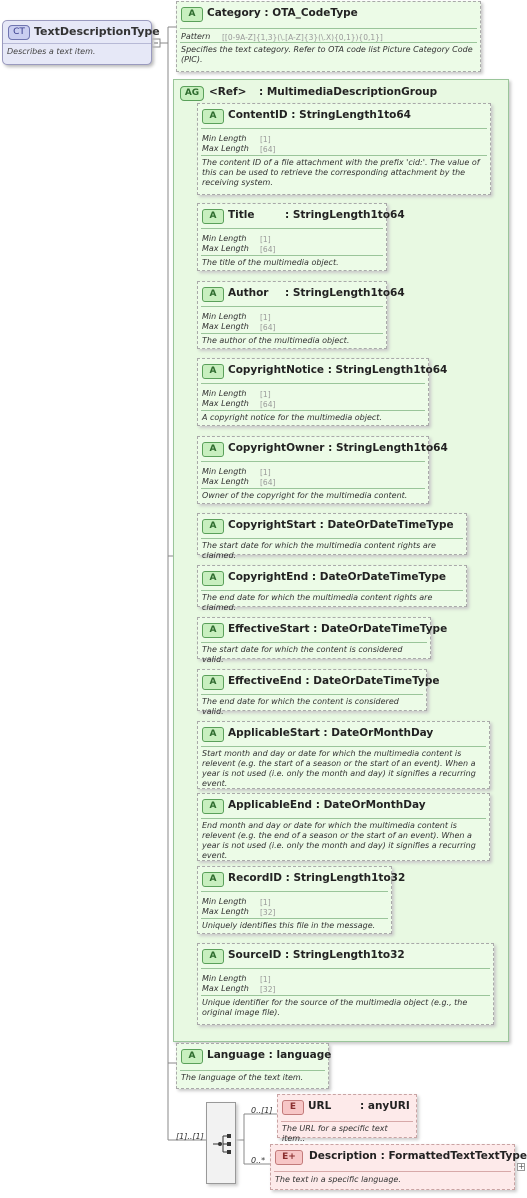 The width and height of the screenshot is (527, 1198). I want to click on attribute-description: The author of the multimedia object., so click(276, 340).